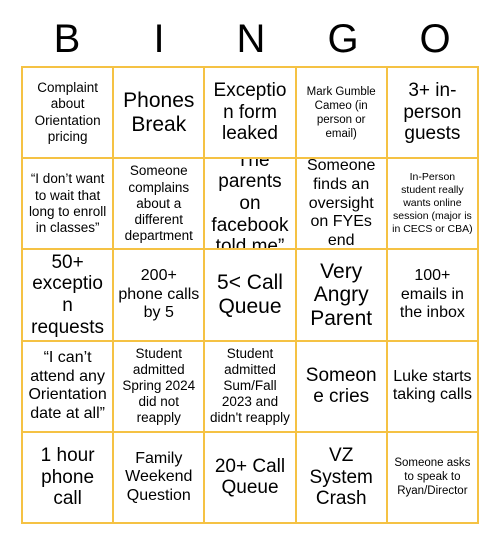 This screenshot has width=500, height=544. I want to click on bingo-cell: Mark Gumble Cameo (in person or email), so click(342, 114).